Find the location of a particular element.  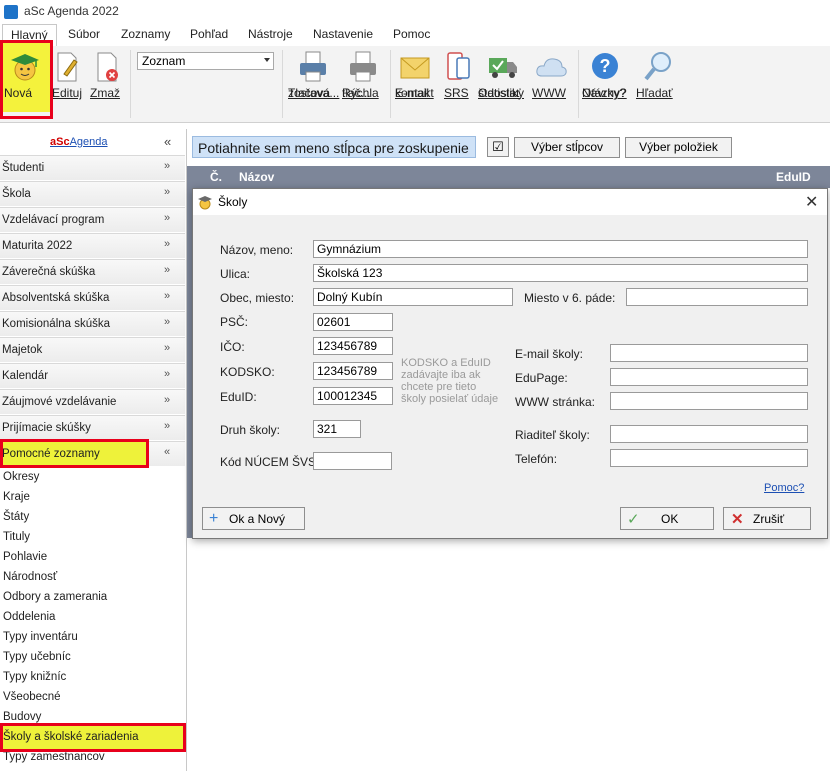

sidebar-item-typy-ucebnic: Typy učebníc is located at coordinates (37, 657).